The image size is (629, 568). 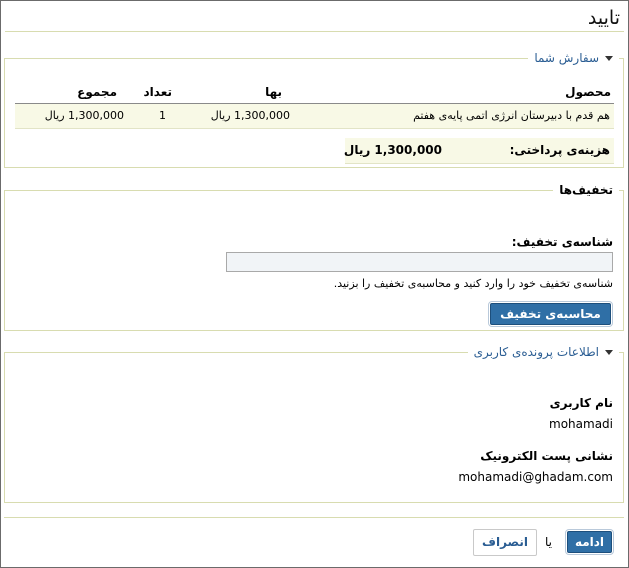 I want to click on username-label: نام کاربری, so click(x=581, y=403).